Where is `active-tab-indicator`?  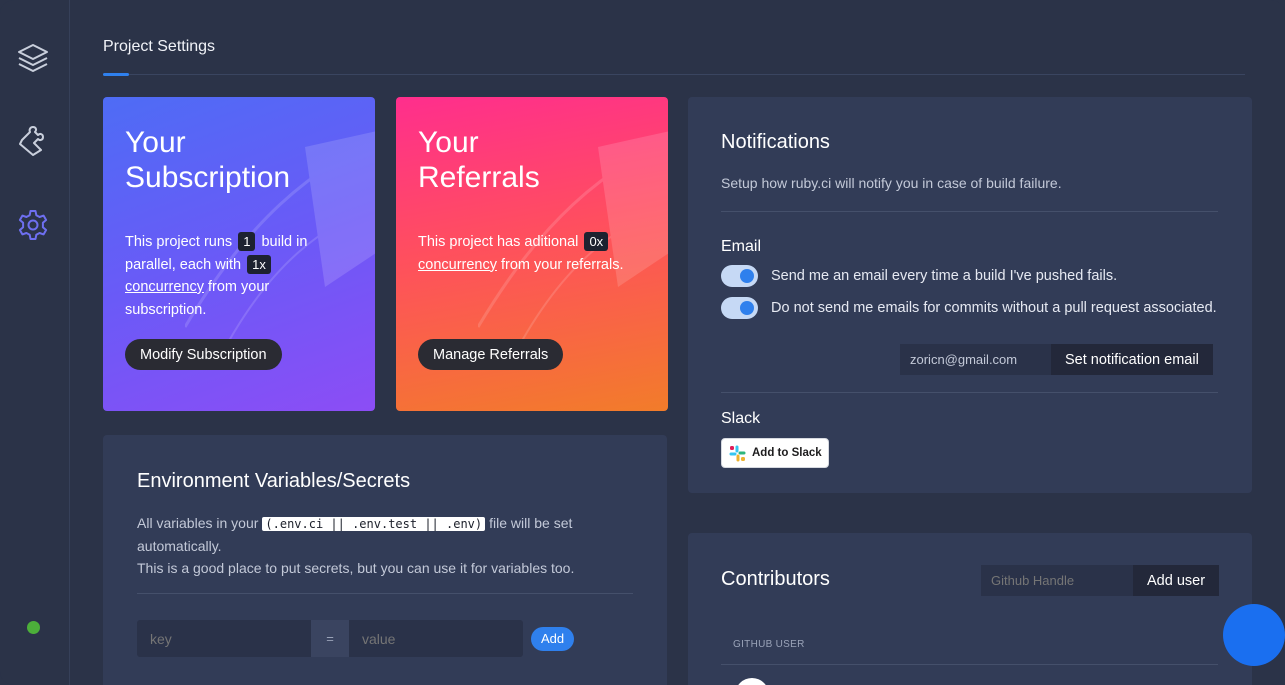
active-tab-indicator is located at coordinates (116, 74).